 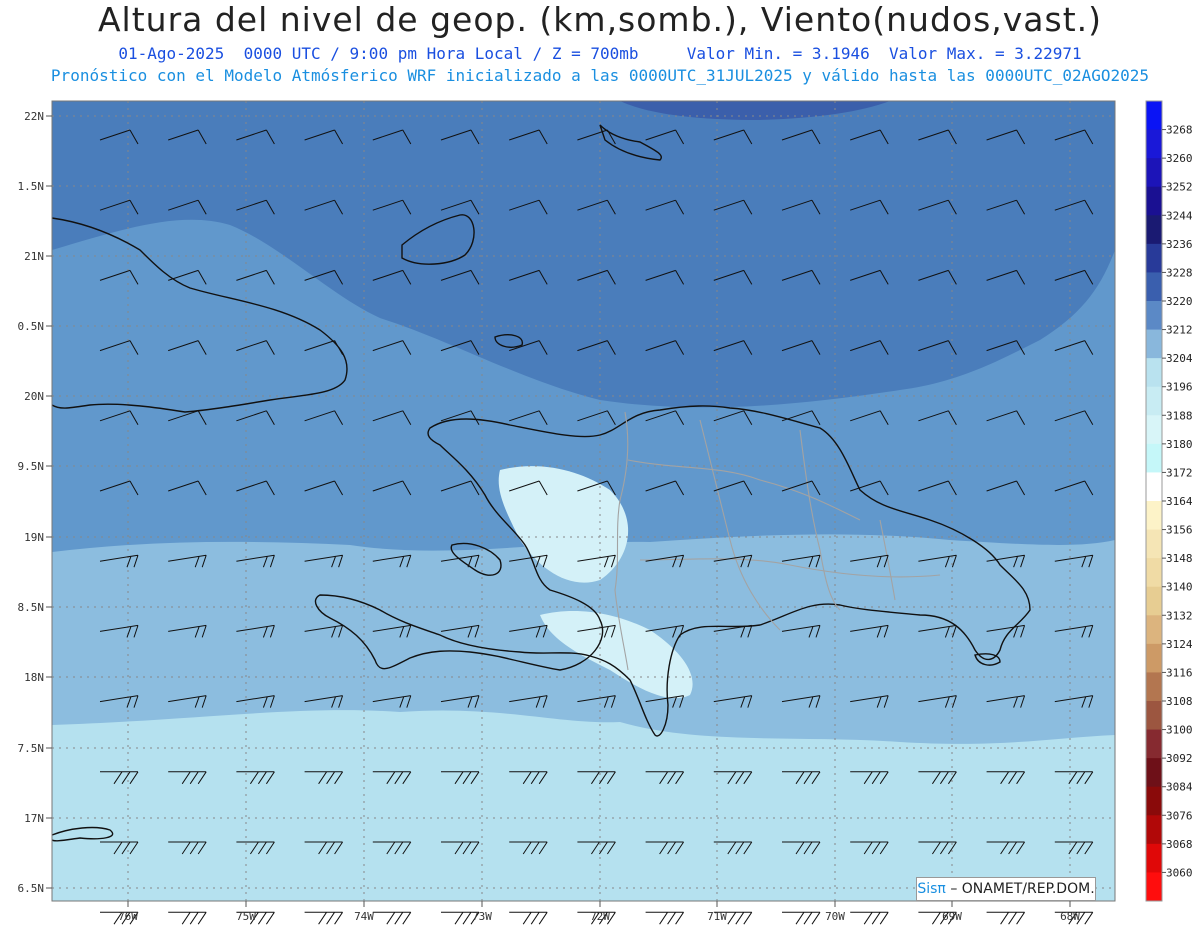 What do you see at coordinates (31, 888) in the screenshot?
I see `lat-label: 6.5N` at bounding box center [31, 888].